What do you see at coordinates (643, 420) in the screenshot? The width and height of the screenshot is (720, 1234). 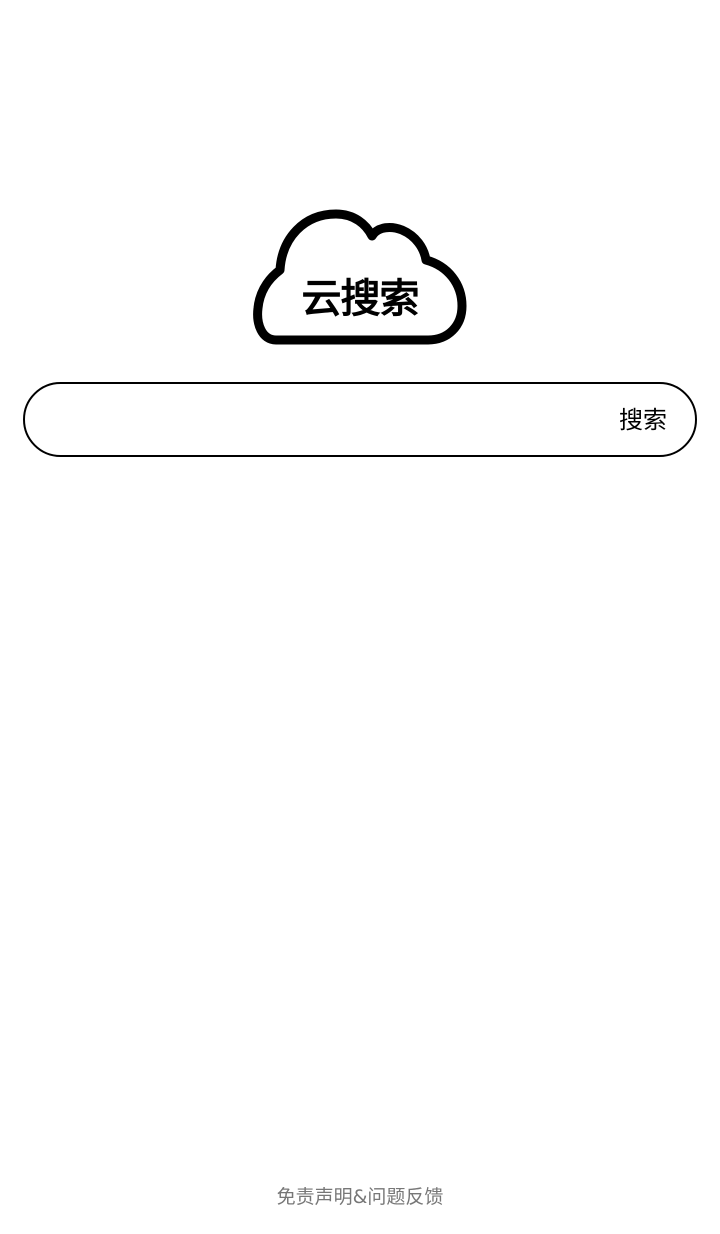 I see `search-button: 搜索` at bounding box center [643, 420].